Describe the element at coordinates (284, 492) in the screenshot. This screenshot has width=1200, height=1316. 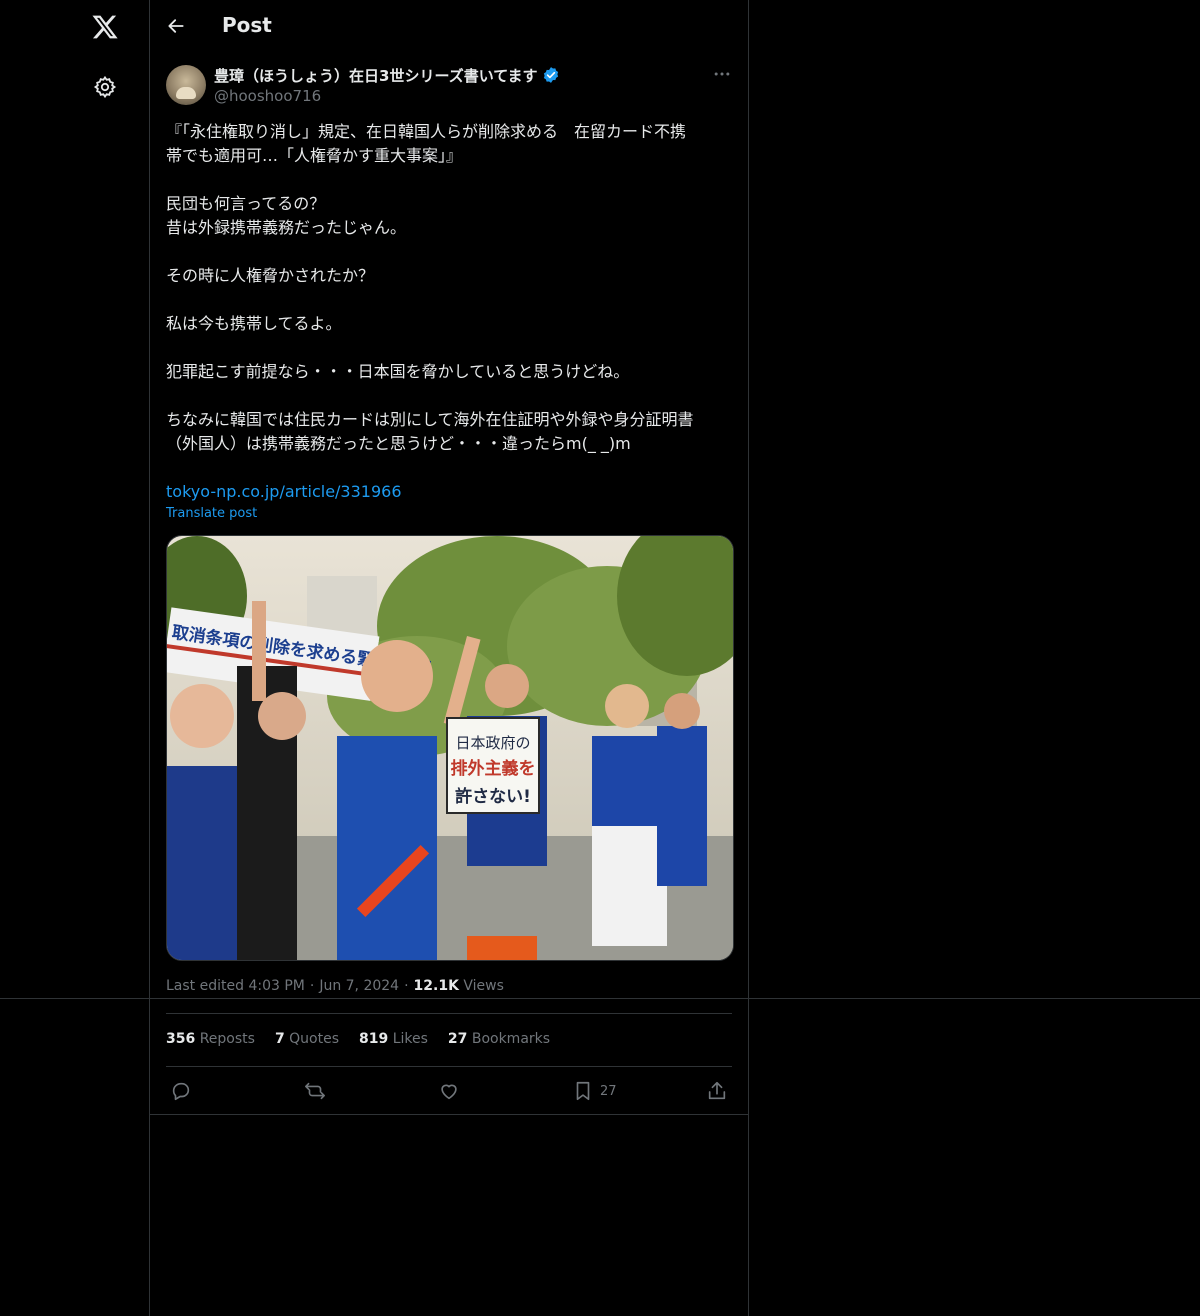
I see `article-link: tokyo-np.co.jp/article/331966` at that location.